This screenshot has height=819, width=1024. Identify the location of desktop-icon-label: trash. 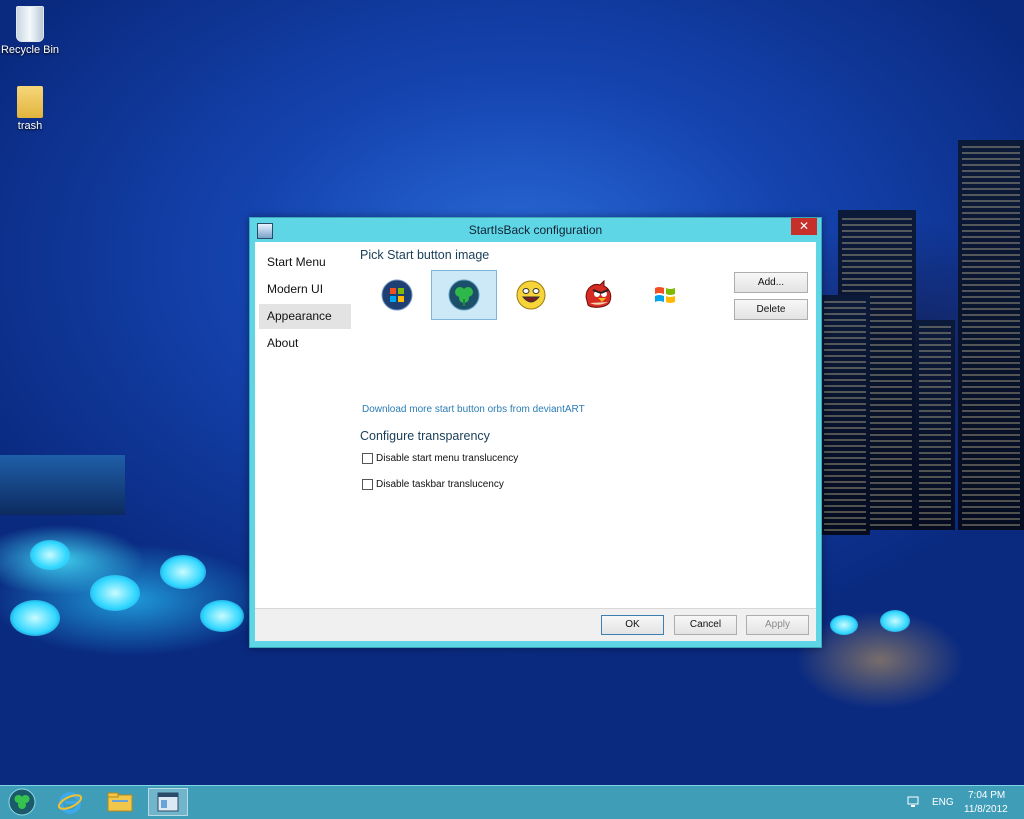
(30, 126).